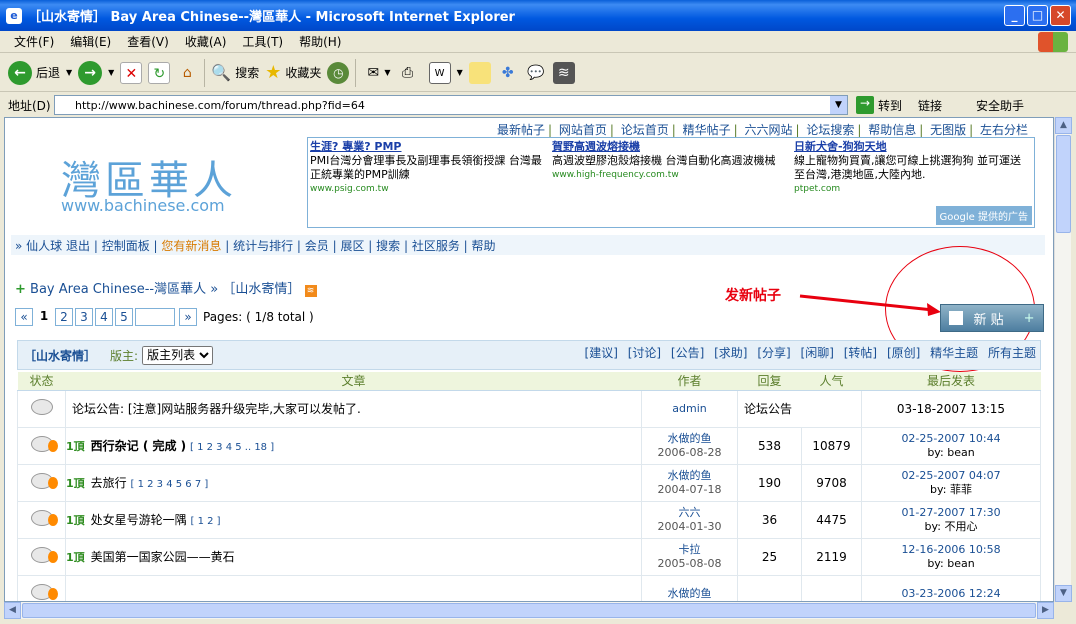 The height and width of the screenshot is (624, 1076). I want to click on history-icon: ◷, so click(338, 72).